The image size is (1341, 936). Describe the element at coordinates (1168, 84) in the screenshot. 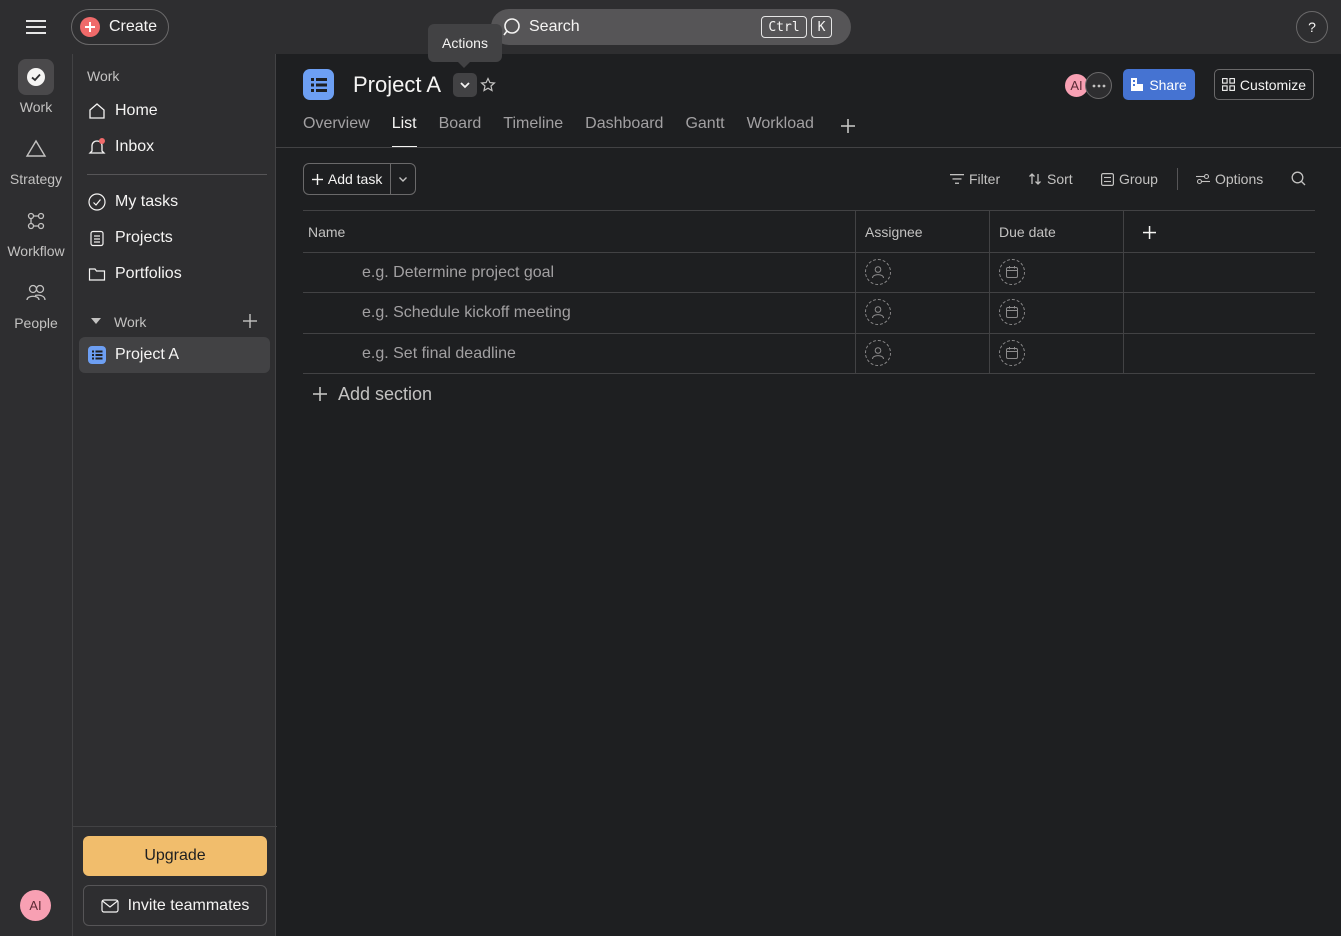

I see `share-label: Share` at that location.